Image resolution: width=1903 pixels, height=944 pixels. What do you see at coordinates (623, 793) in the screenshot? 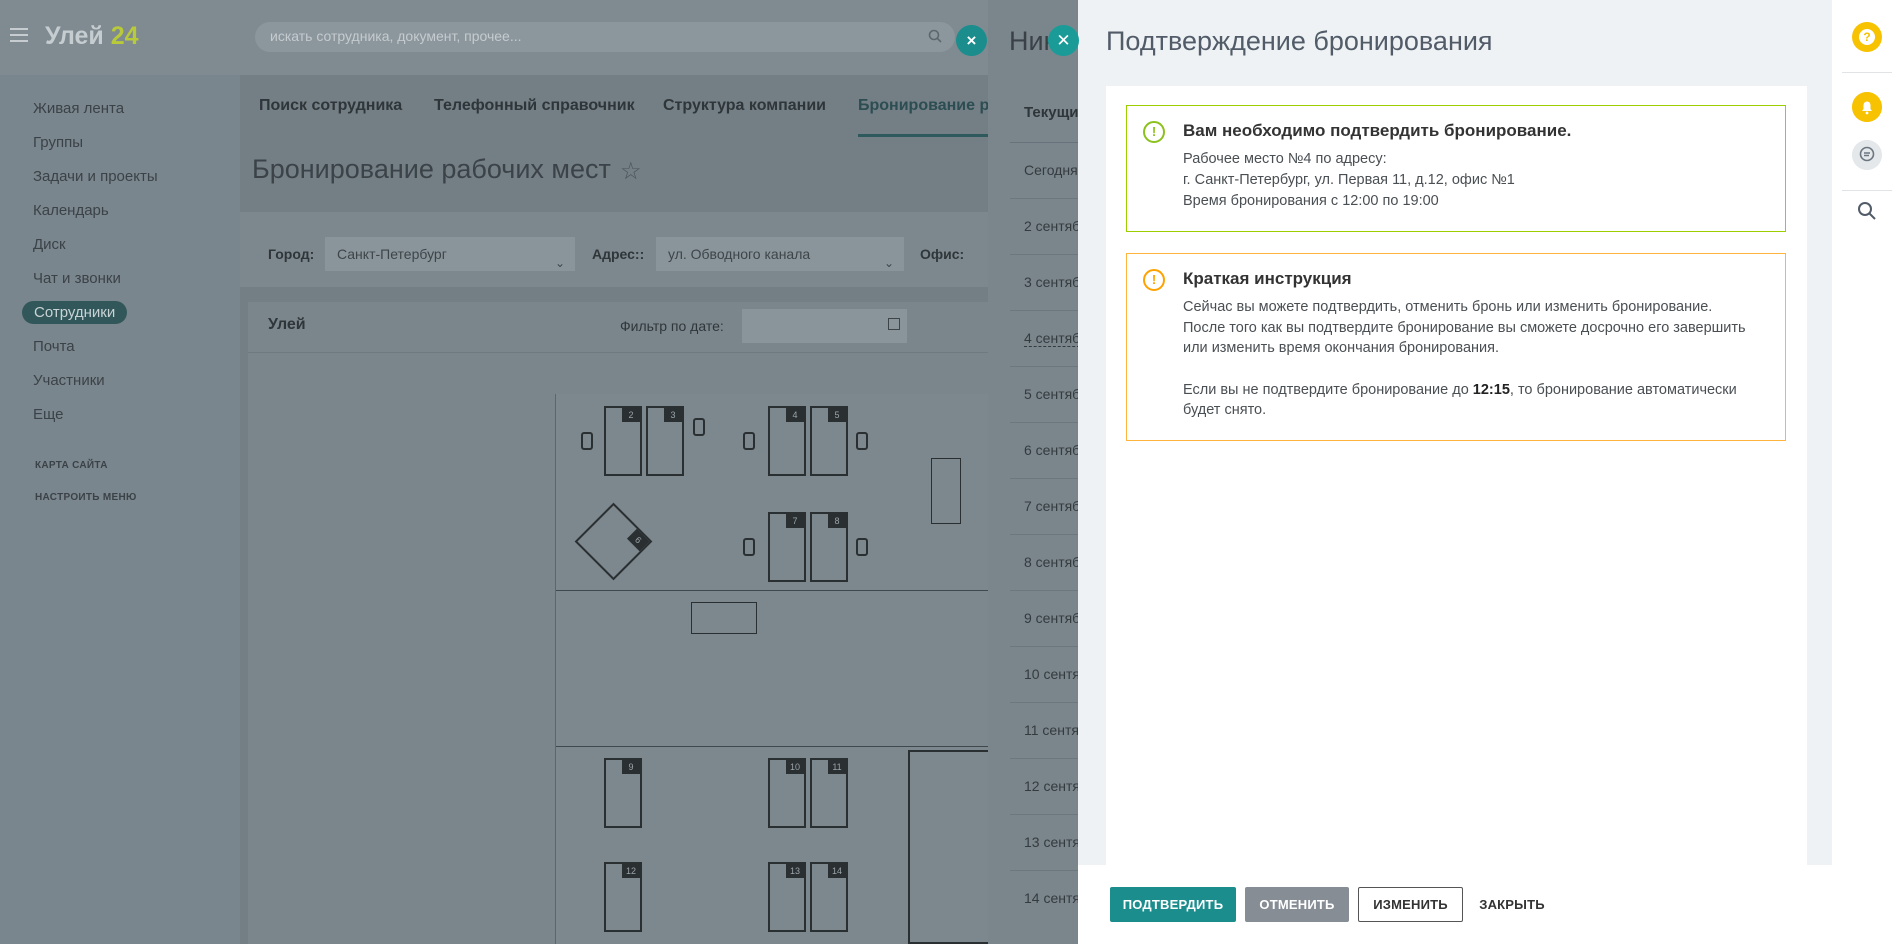
I see `seat-9: 9` at bounding box center [623, 793].